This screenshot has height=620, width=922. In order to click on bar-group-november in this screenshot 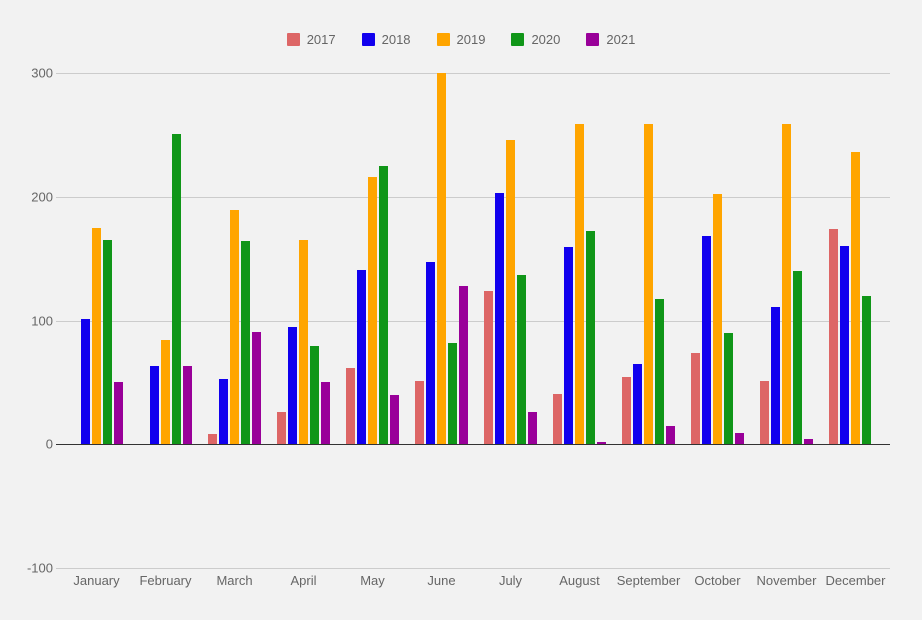, I will do `click(786, 320)`.